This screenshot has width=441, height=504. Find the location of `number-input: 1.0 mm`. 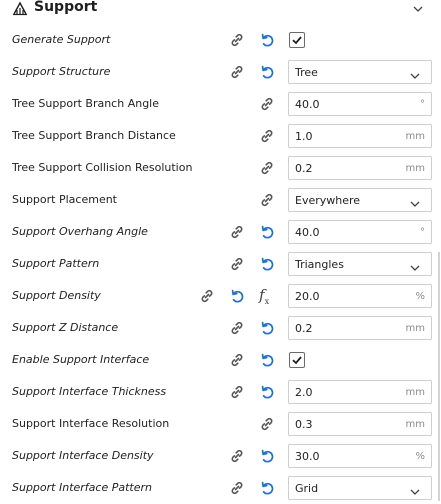

number-input: 1.0 mm is located at coordinates (360, 136).